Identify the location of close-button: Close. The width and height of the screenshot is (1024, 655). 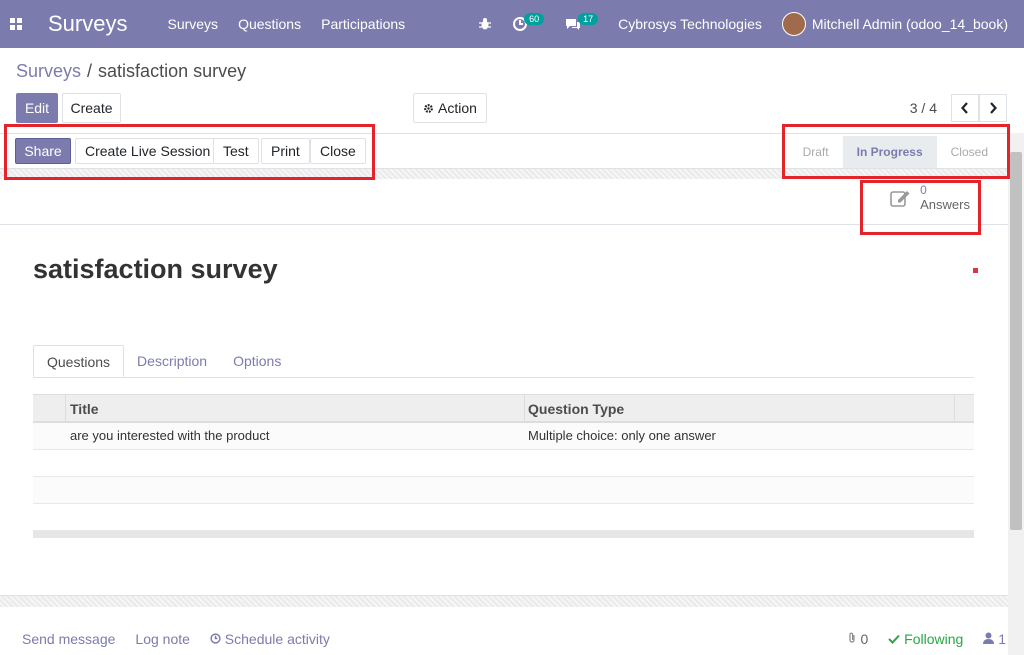
(338, 151).